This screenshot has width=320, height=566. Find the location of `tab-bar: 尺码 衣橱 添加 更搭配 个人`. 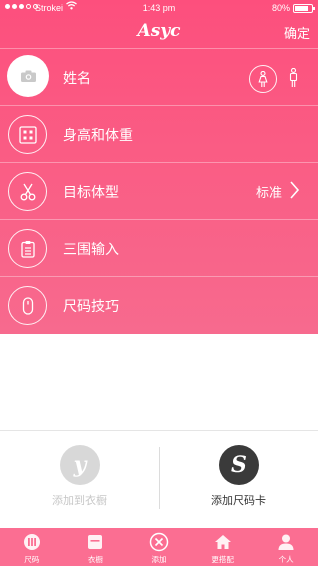

tab-bar: 尺码 衣橱 添加 更搭配 个人 is located at coordinates (159, 547).